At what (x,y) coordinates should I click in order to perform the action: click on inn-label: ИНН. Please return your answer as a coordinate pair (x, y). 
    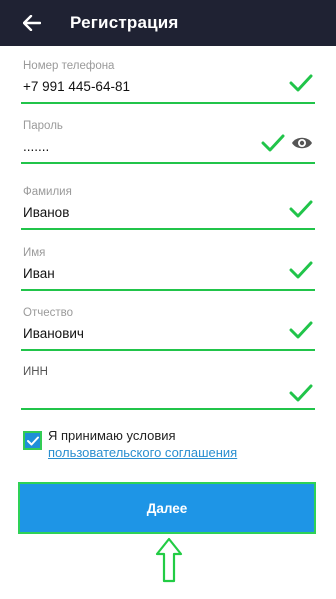
    Looking at the image, I should click on (35, 372).